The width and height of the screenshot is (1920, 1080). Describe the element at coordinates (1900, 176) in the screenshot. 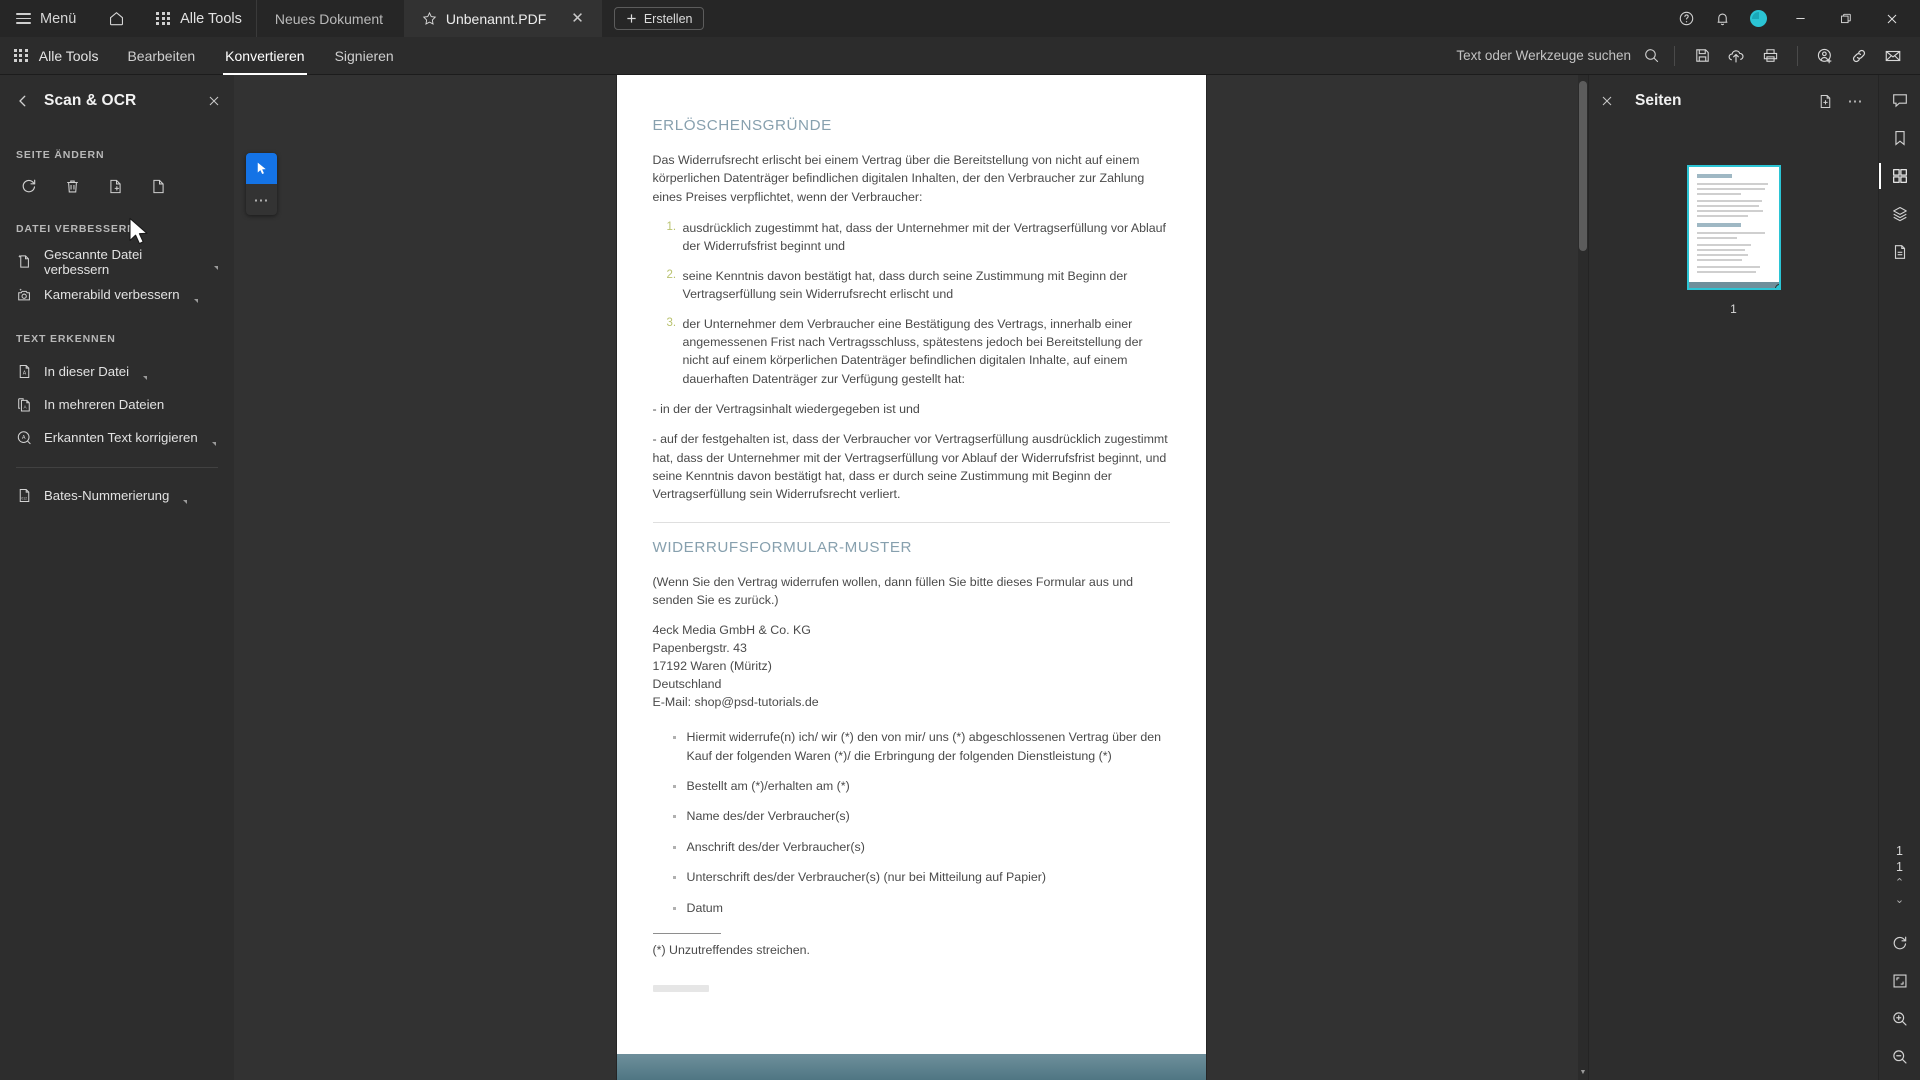

I see `page-thumbnails-icon` at that location.